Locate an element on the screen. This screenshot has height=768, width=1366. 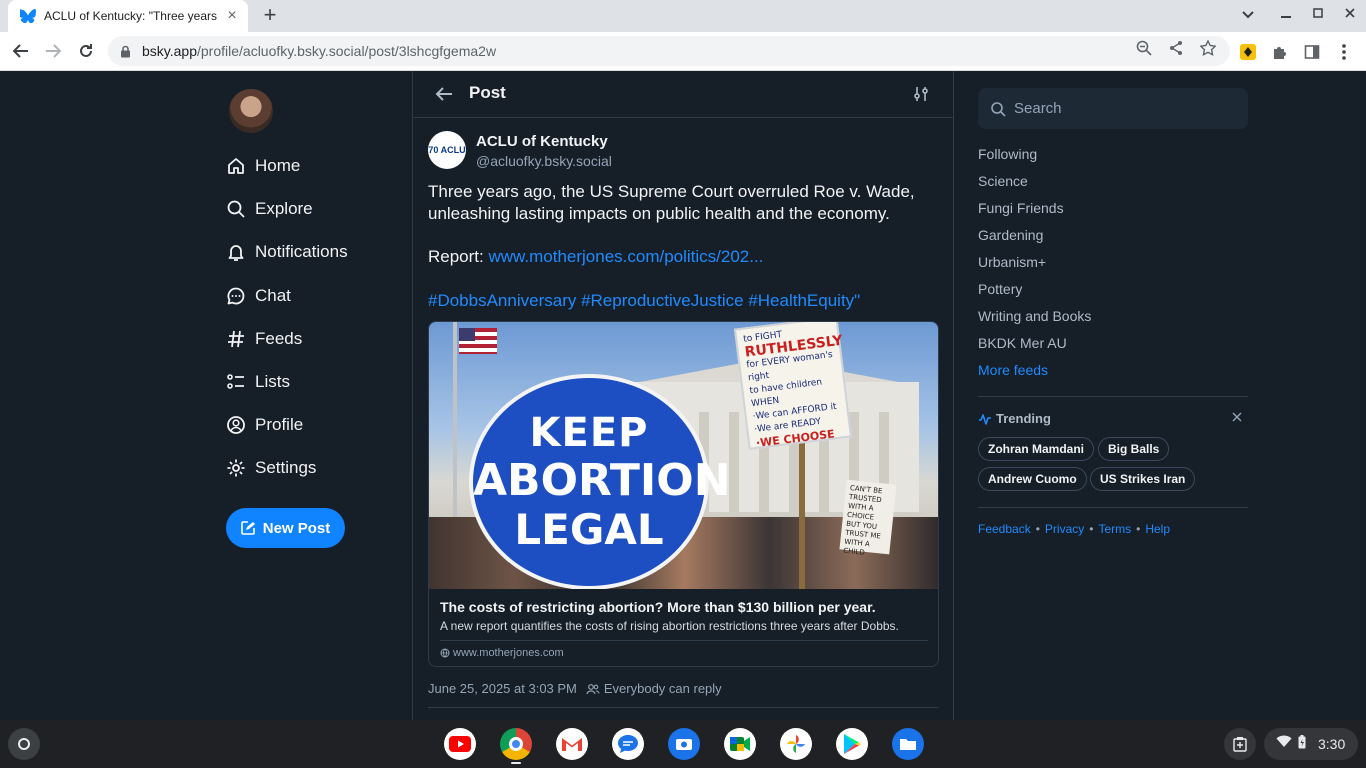
nav-settings: Settings is located at coordinates (271, 468).